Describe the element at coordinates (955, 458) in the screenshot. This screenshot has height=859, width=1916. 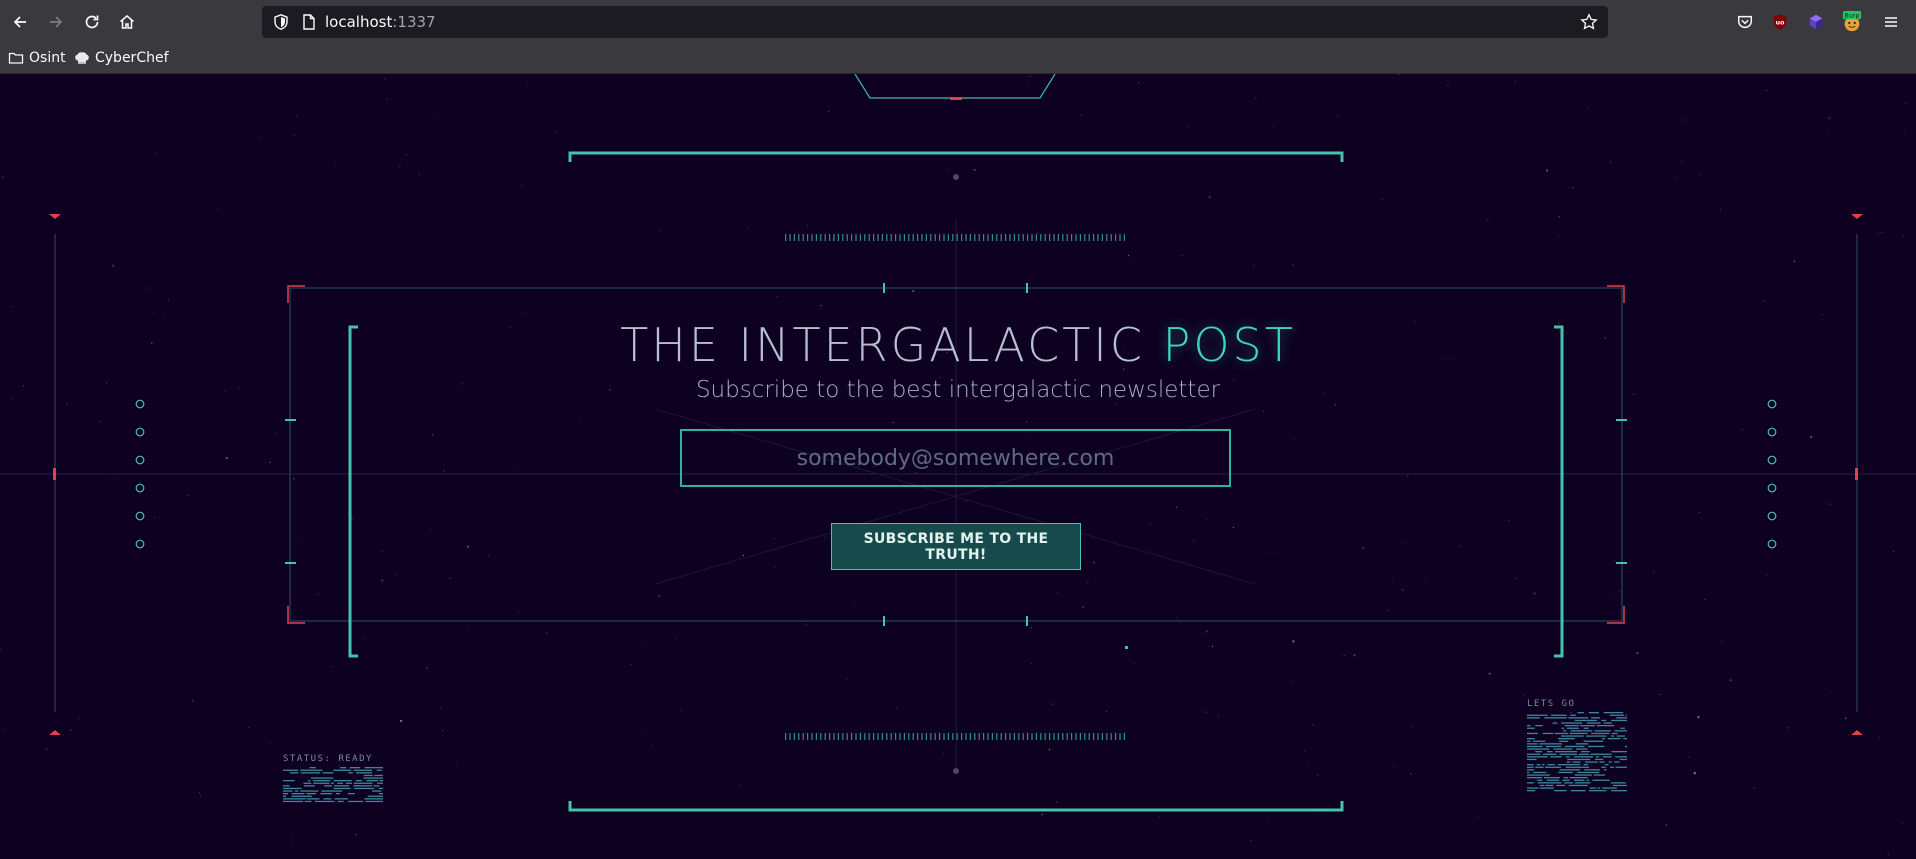
I see `email-input` at that location.